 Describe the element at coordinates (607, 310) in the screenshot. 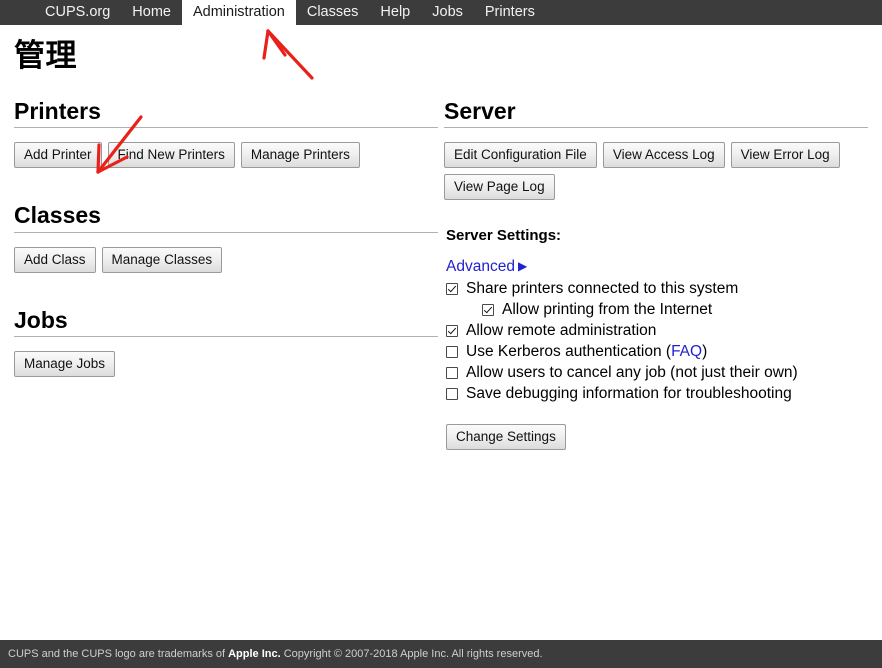

I see `setting-allow-internet-printing-label: Allow printing from the Internet` at that location.